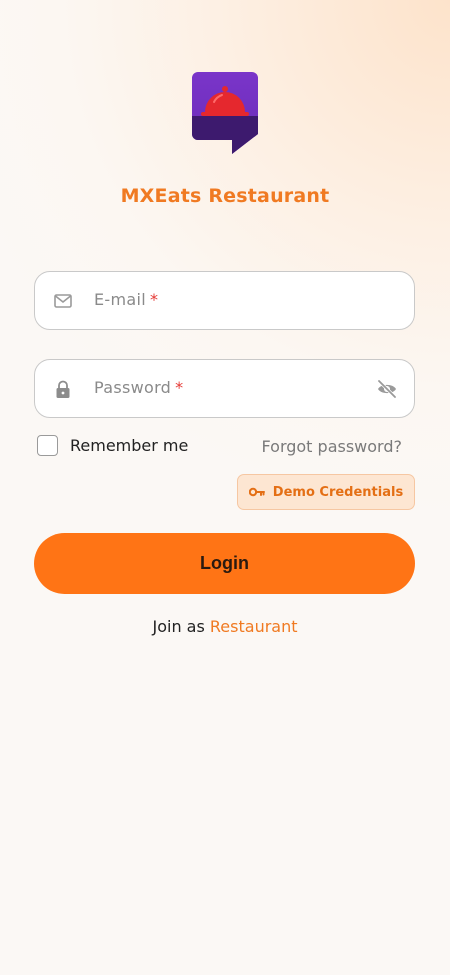 This screenshot has height=975, width=450. What do you see at coordinates (224, 300) in the screenshot?
I see `email-field: E-mail *` at bounding box center [224, 300].